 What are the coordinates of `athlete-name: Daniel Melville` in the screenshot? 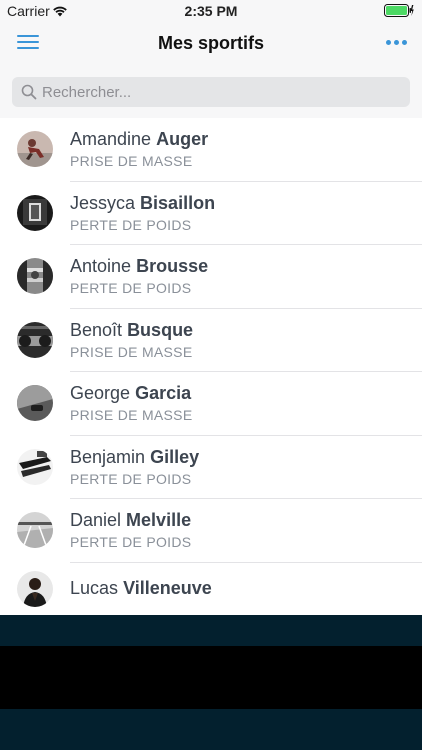 It's located at (131, 520).